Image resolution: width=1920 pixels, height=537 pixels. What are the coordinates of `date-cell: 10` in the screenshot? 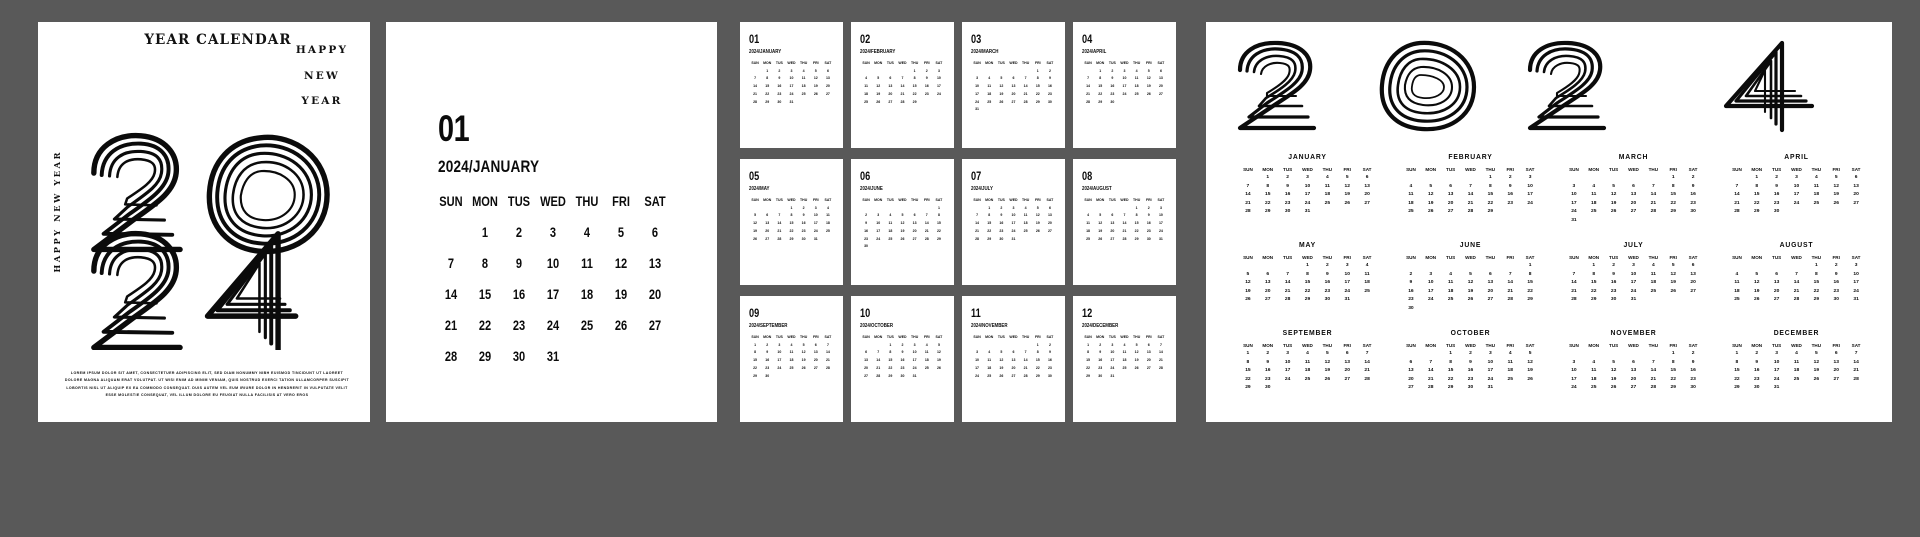 It's located at (1112, 353).